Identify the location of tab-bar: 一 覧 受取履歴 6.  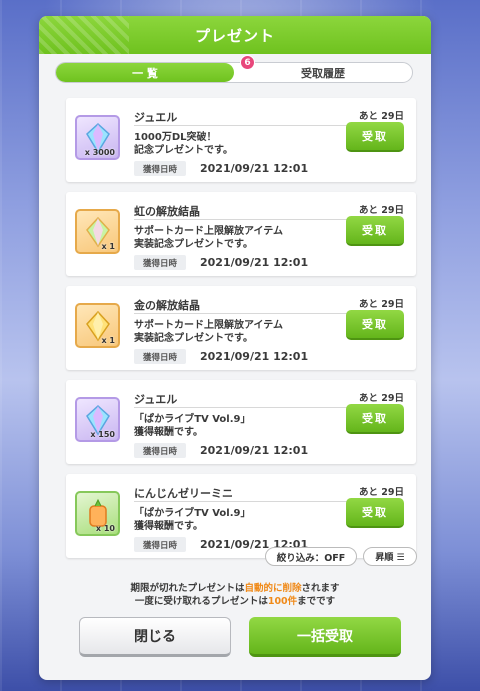
(234, 69).